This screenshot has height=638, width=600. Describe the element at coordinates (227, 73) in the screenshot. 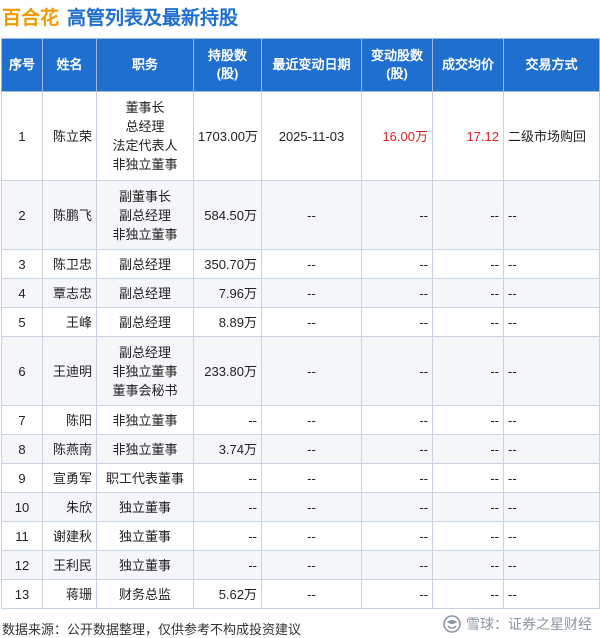

I see `header-holding-line2: (股)` at that location.